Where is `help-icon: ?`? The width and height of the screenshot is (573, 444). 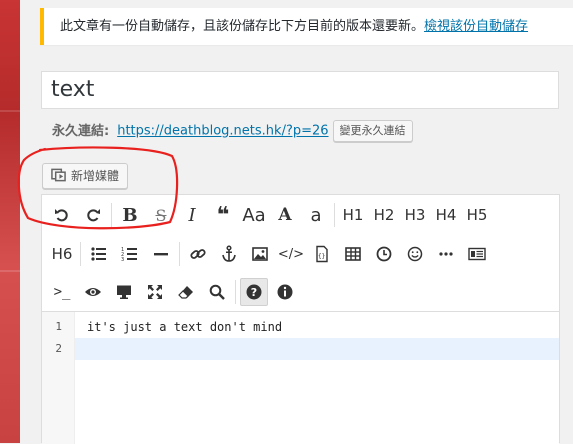 help-icon: ? is located at coordinates (254, 292).